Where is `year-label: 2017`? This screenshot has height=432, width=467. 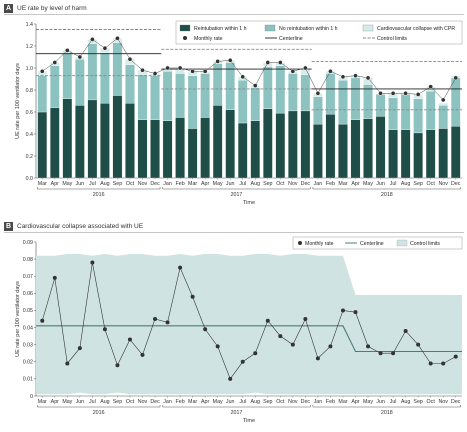 year-label: 2017 is located at coordinates (237, 413).